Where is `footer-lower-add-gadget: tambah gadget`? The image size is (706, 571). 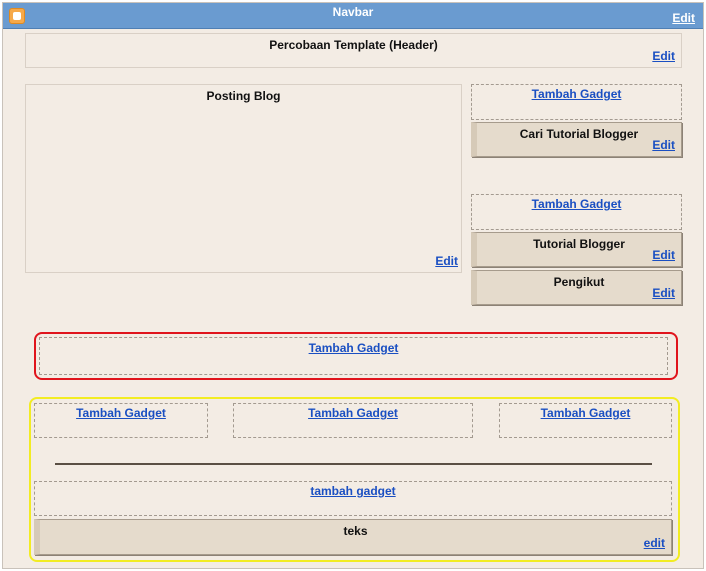 footer-lower-add-gadget: tambah gadget is located at coordinates (353, 498).